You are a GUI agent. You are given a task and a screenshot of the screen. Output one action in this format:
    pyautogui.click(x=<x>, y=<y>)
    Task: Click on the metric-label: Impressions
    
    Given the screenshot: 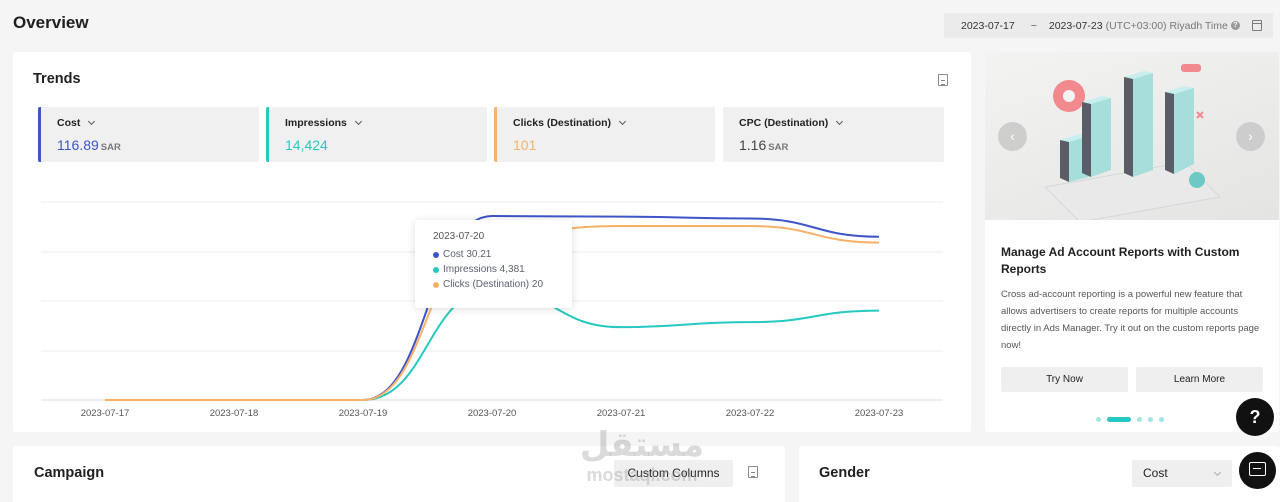 What is the action you would take?
    pyautogui.click(x=316, y=123)
    